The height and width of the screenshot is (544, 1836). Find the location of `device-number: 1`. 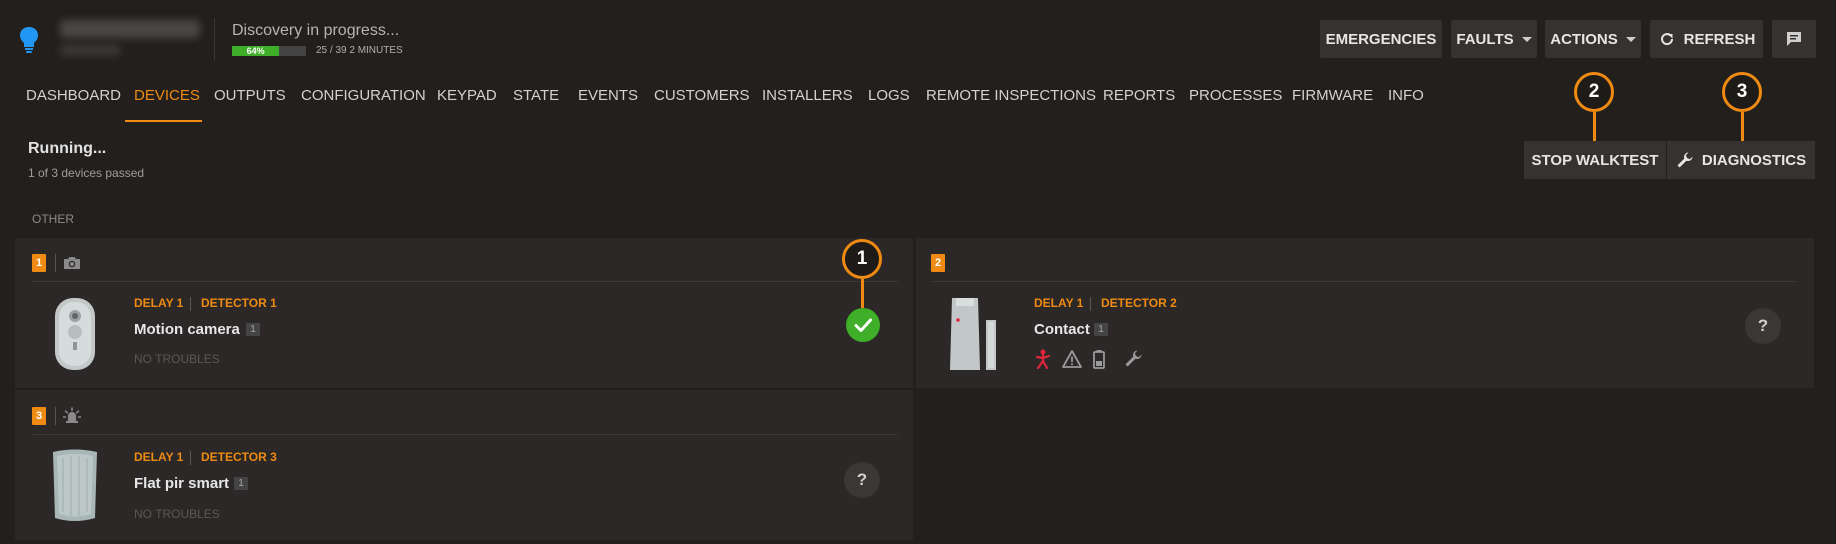

device-number: 1 is located at coordinates (39, 263).